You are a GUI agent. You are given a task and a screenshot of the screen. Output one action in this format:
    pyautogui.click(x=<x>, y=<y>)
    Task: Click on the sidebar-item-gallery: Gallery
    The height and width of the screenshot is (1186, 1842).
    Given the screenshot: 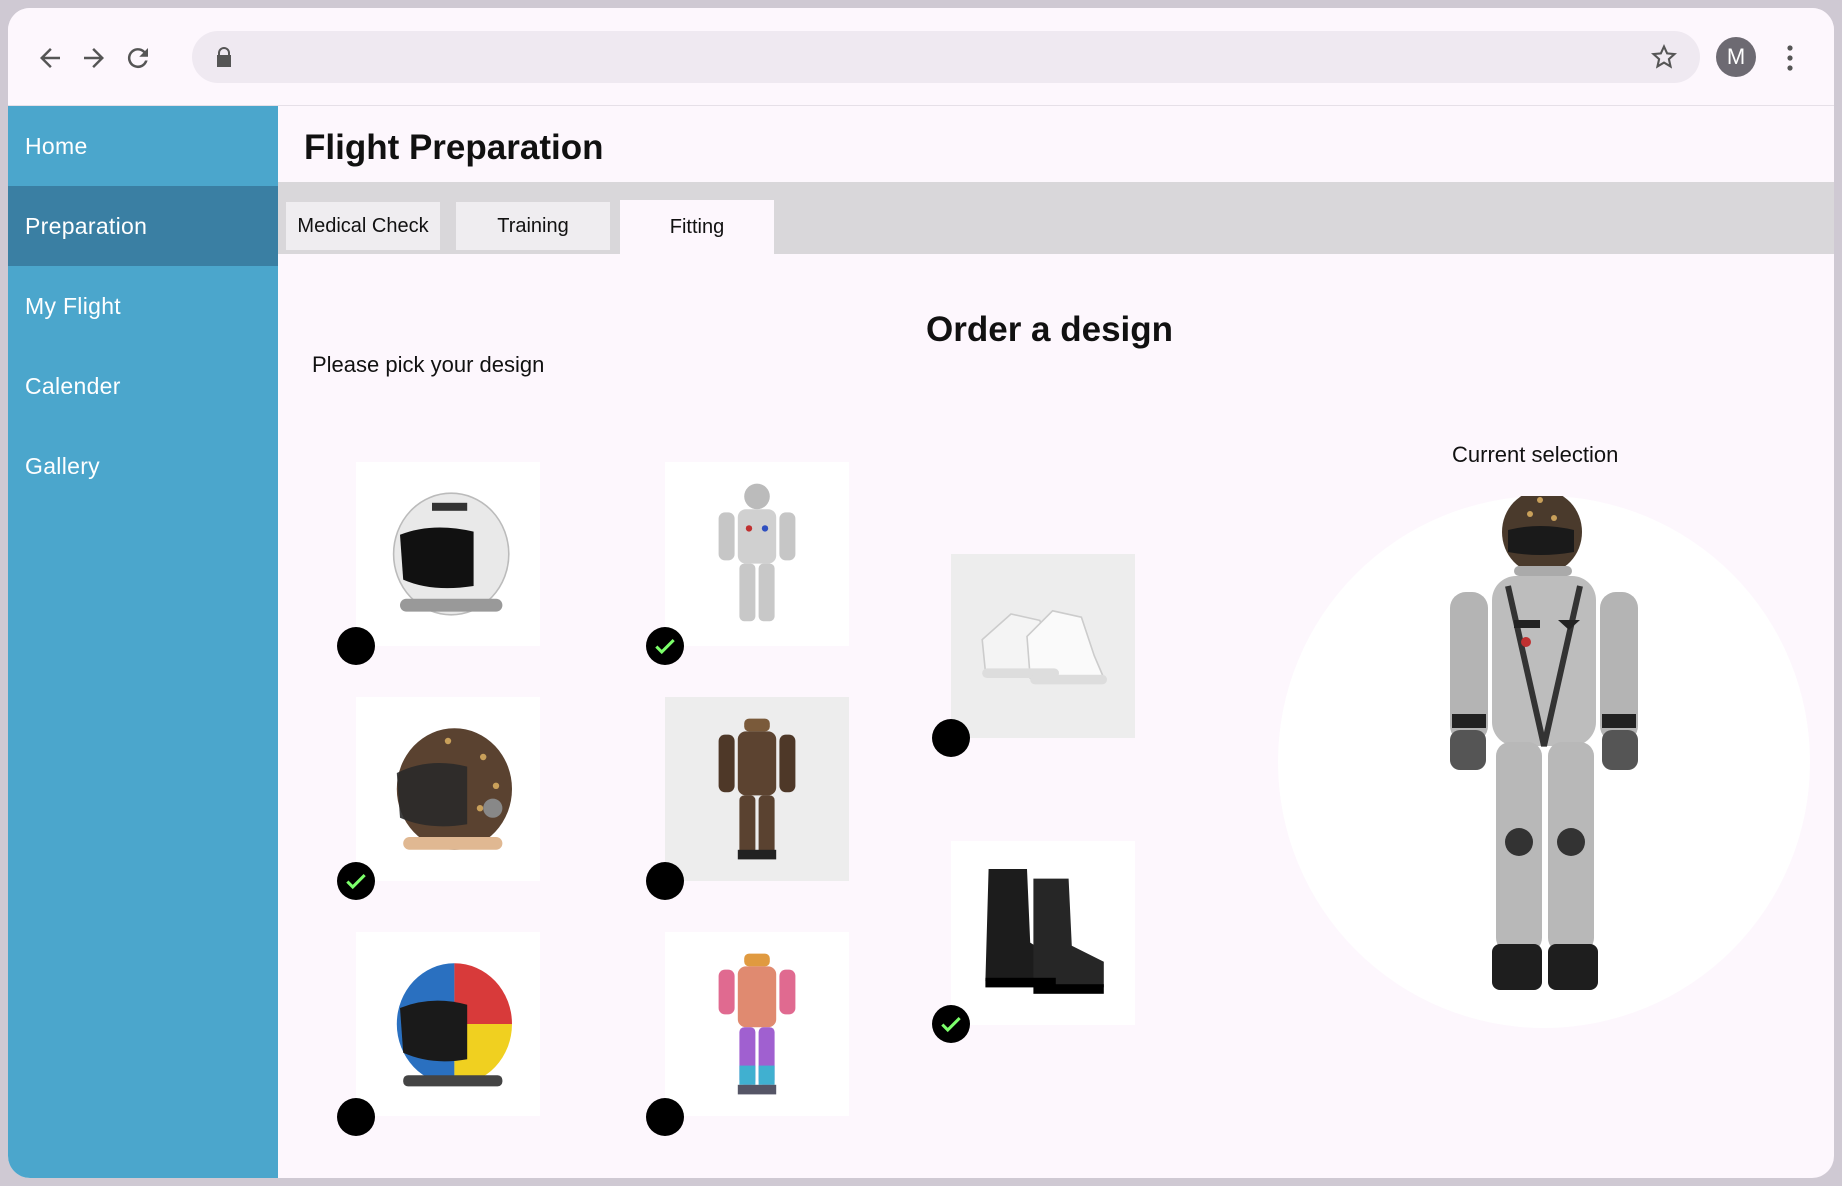 What is the action you would take?
    pyautogui.click(x=143, y=466)
    